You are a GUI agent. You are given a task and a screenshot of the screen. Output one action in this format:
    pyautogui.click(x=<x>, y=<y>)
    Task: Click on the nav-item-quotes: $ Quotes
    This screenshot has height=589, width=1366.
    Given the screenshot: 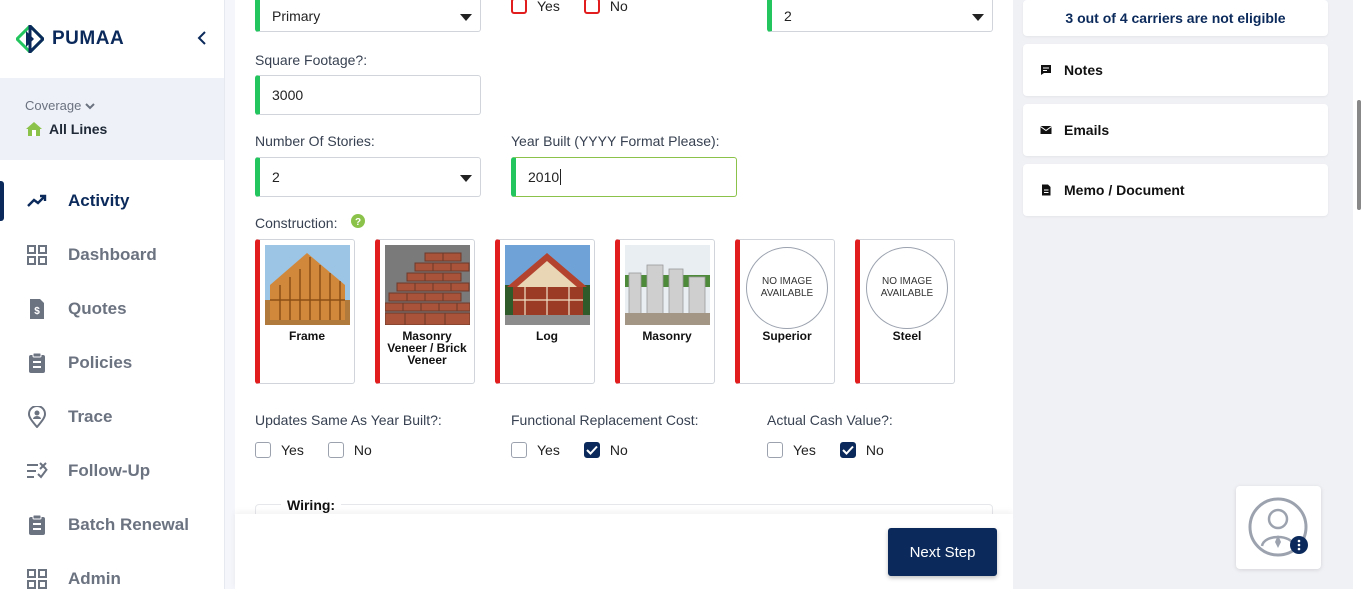 What is the action you would take?
    pyautogui.click(x=112, y=309)
    